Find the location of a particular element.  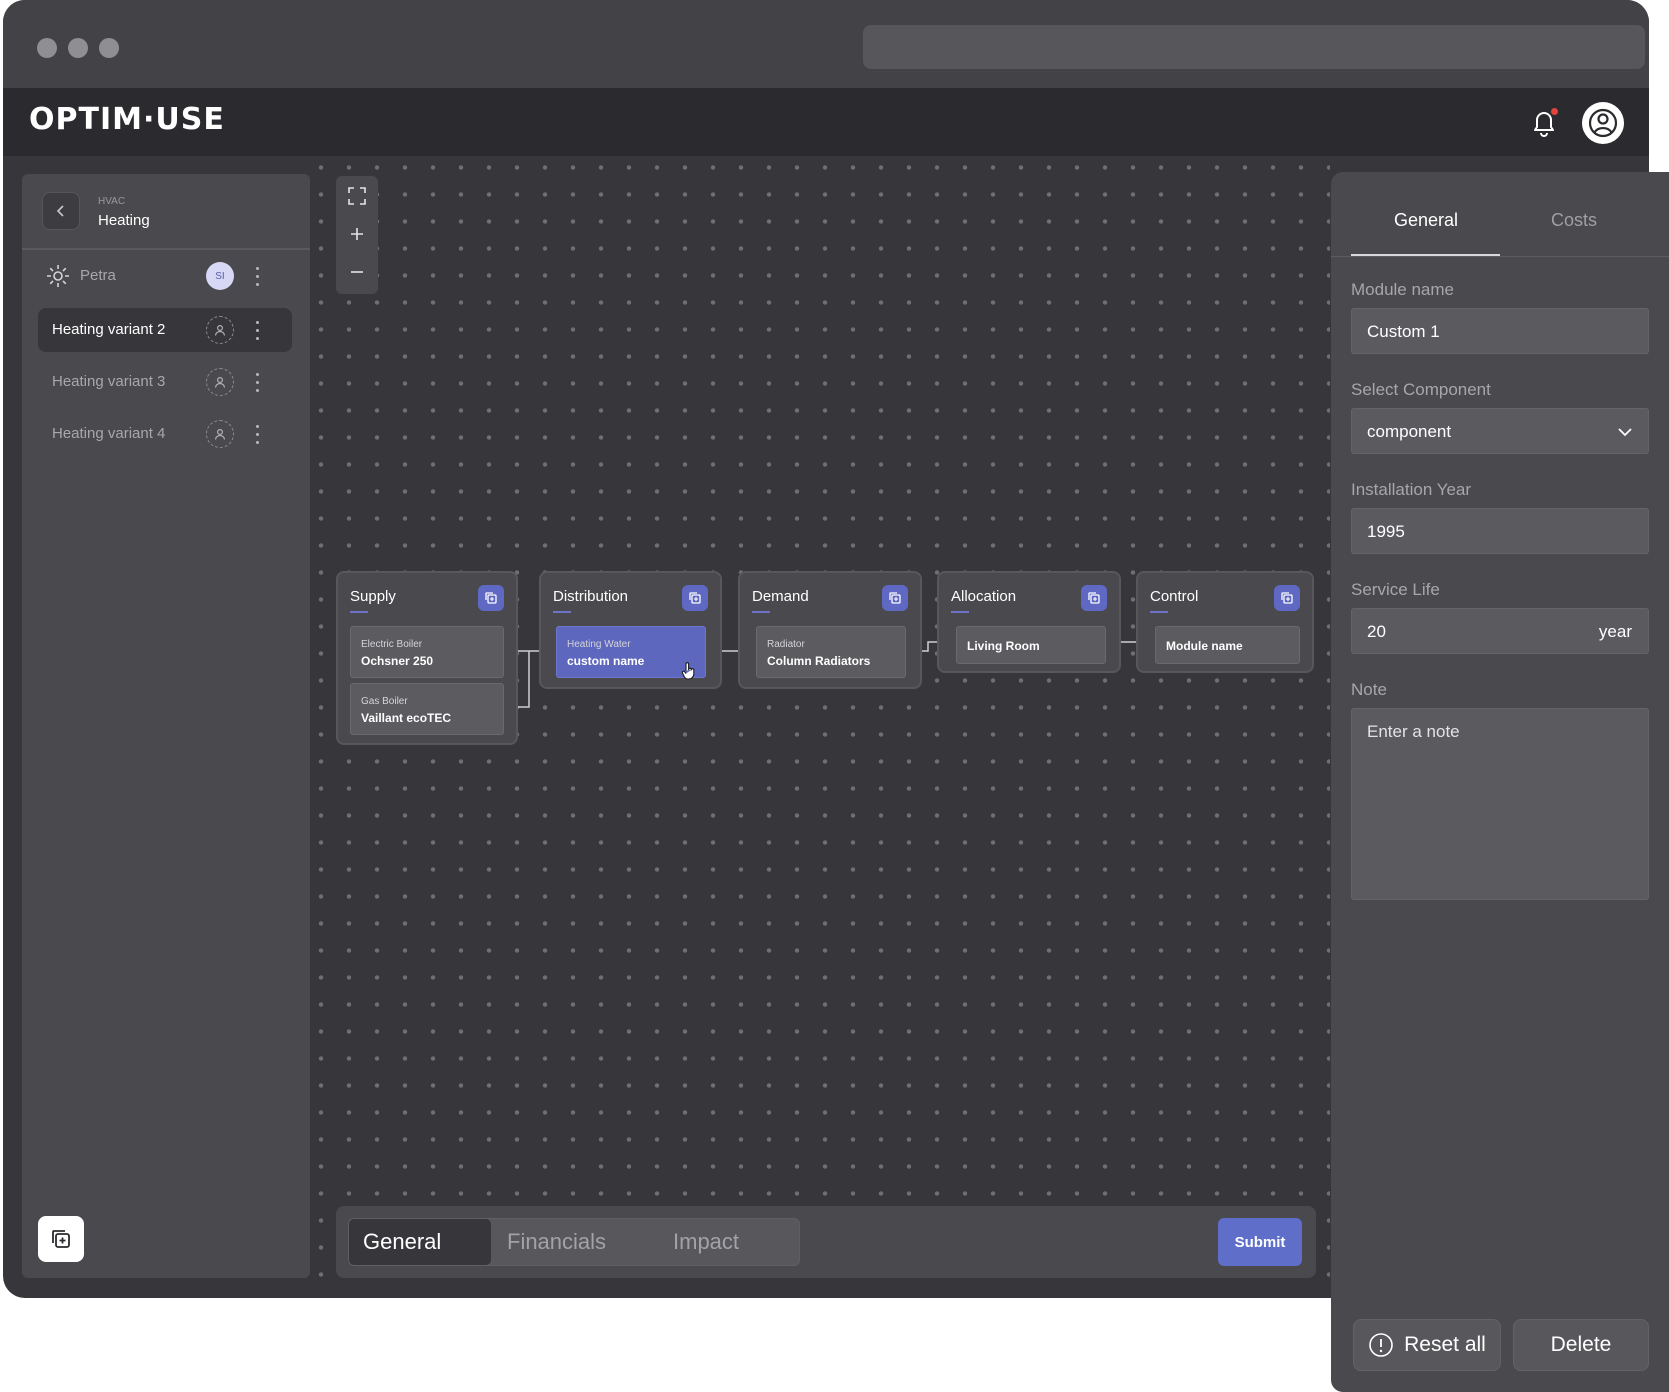

chevron-left-icon is located at coordinates (60, 211).